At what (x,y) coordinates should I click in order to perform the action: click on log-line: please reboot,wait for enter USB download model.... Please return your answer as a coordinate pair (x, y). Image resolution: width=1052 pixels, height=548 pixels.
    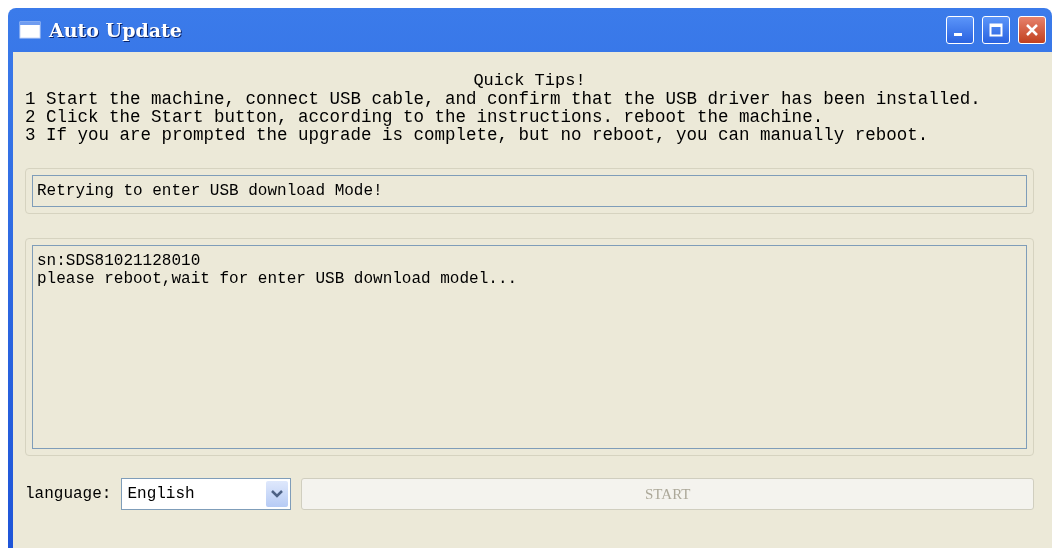
    Looking at the image, I should click on (278, 279).